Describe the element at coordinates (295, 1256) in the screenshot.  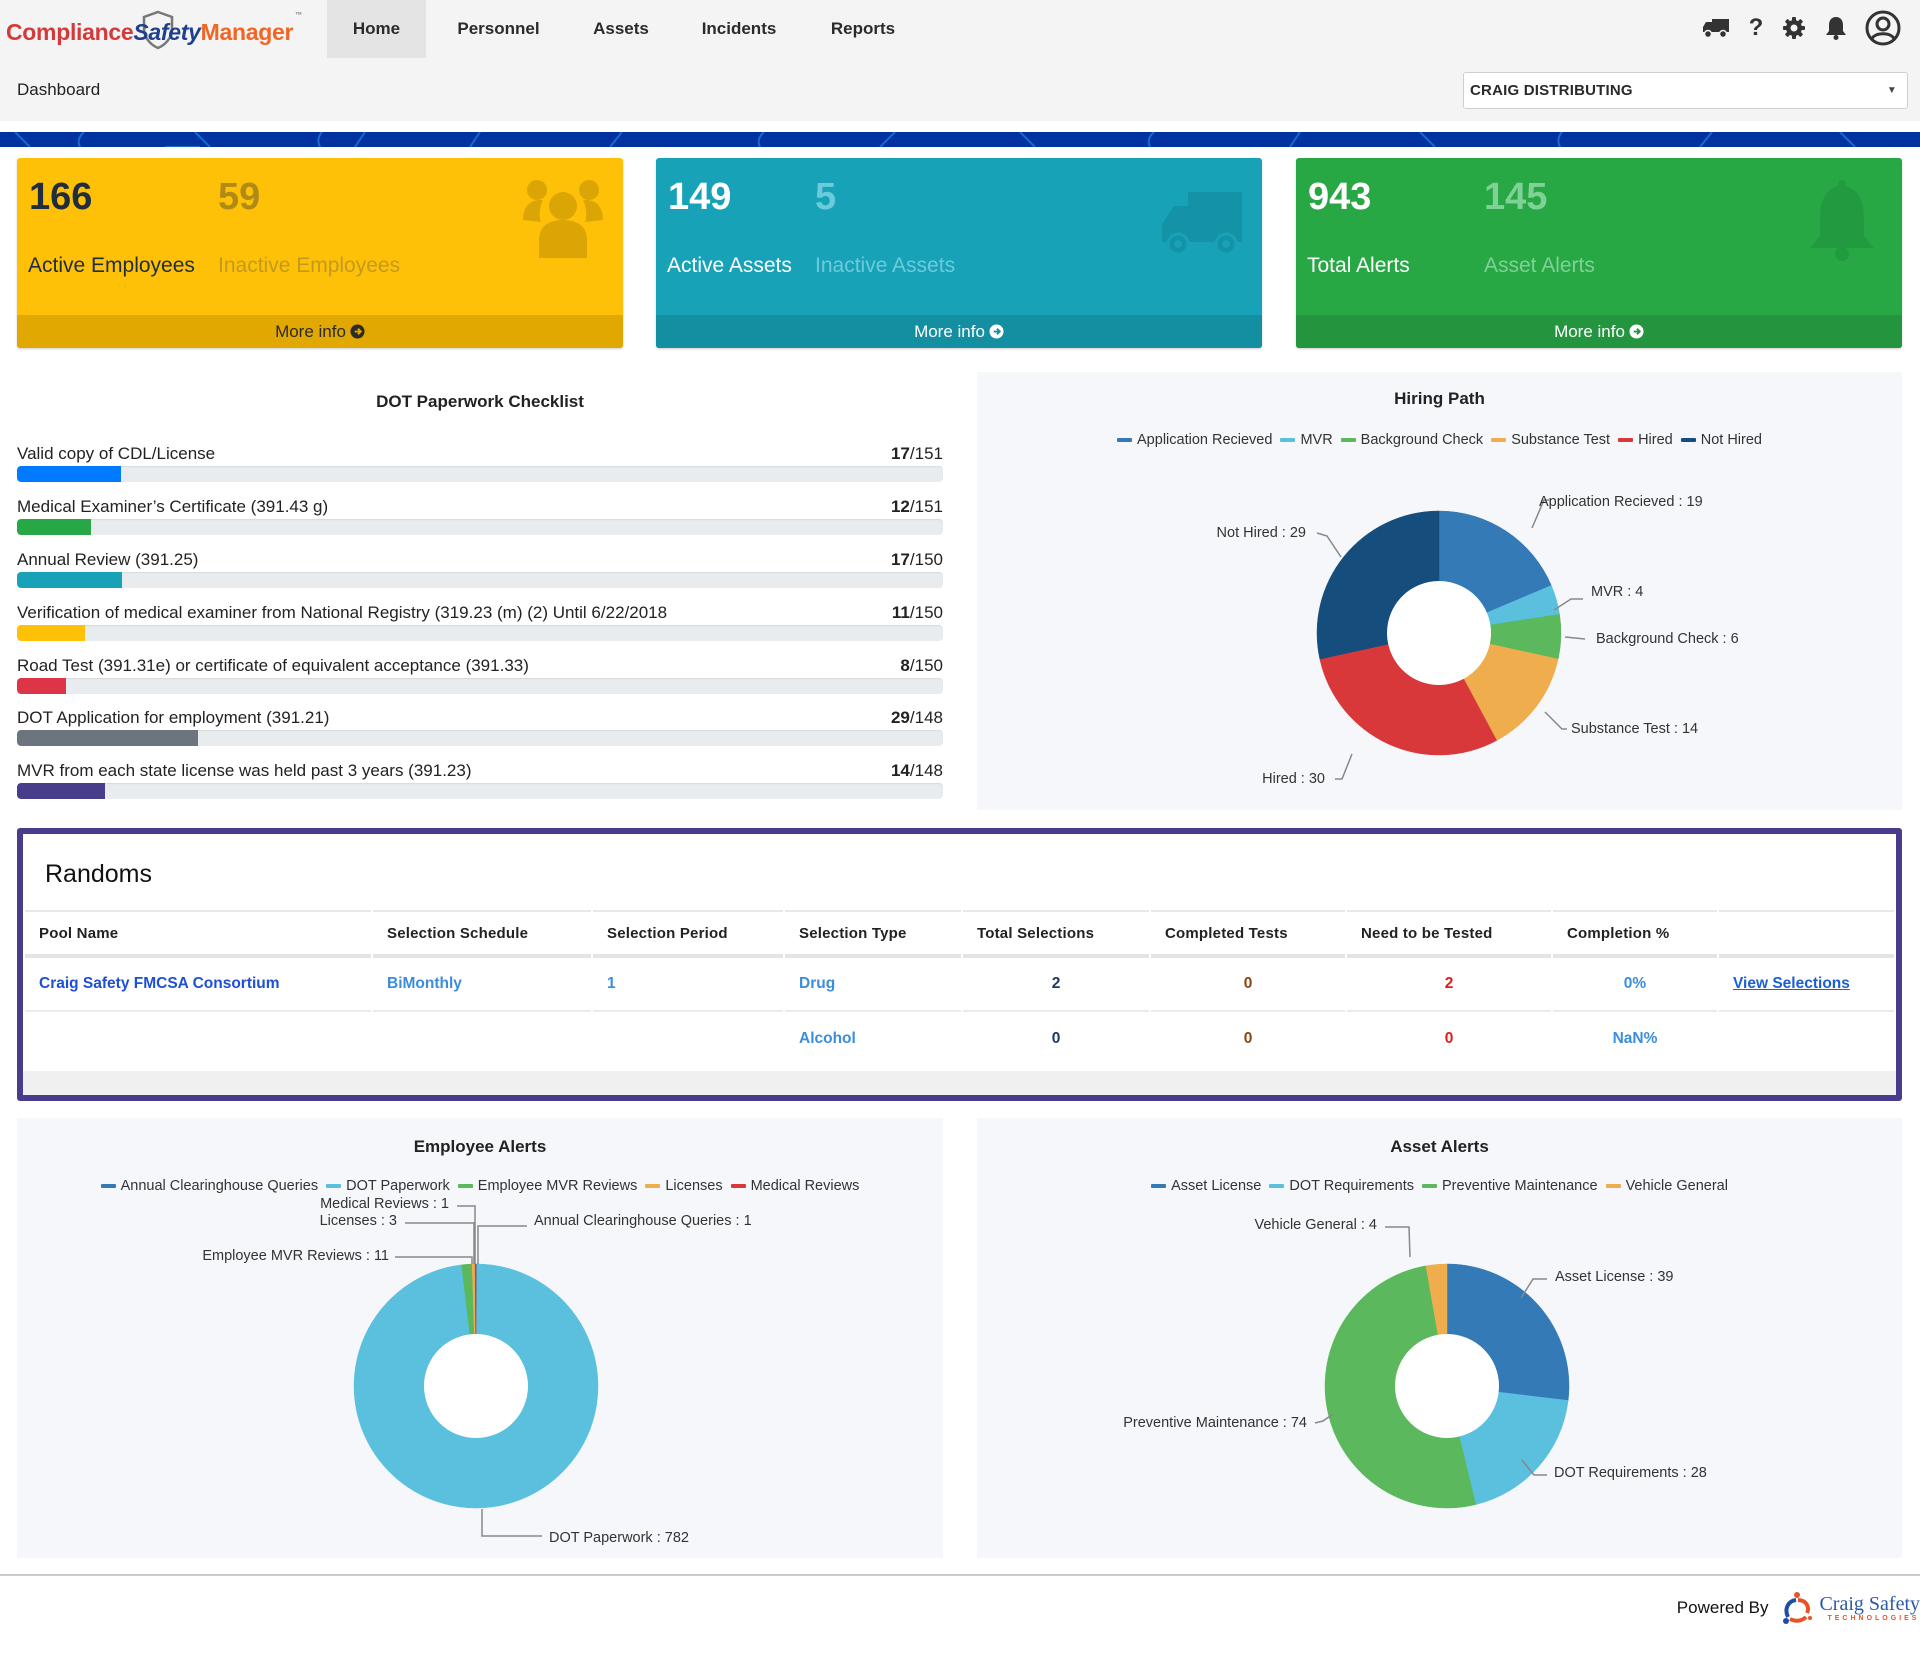
I see `data-label: Employee MVR Reviews : 11` at that location.